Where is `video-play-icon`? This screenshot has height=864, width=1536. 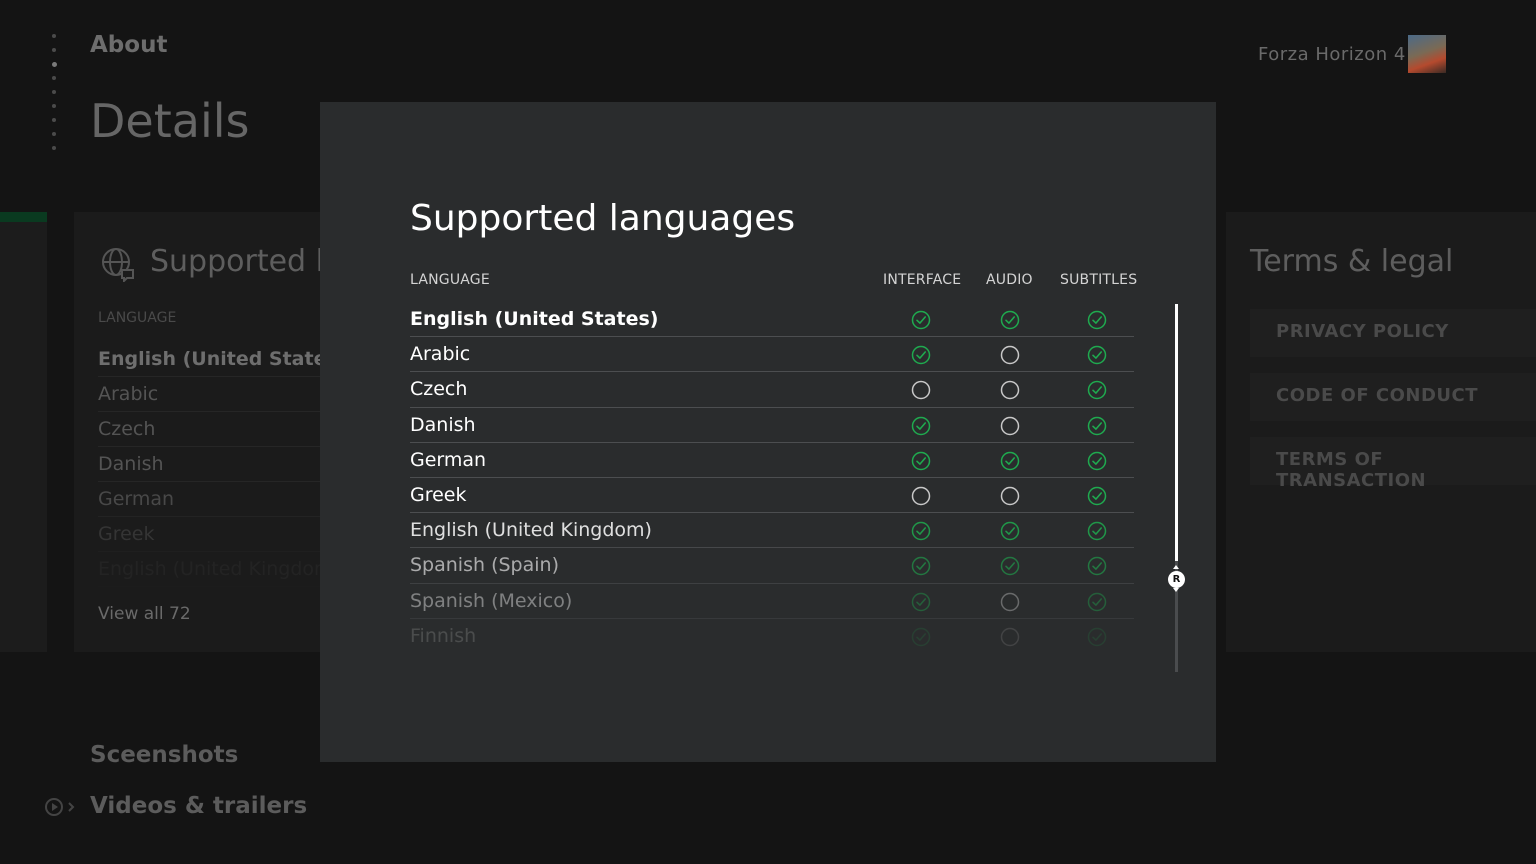
video-play-icon is located at coordinates (60, 807).